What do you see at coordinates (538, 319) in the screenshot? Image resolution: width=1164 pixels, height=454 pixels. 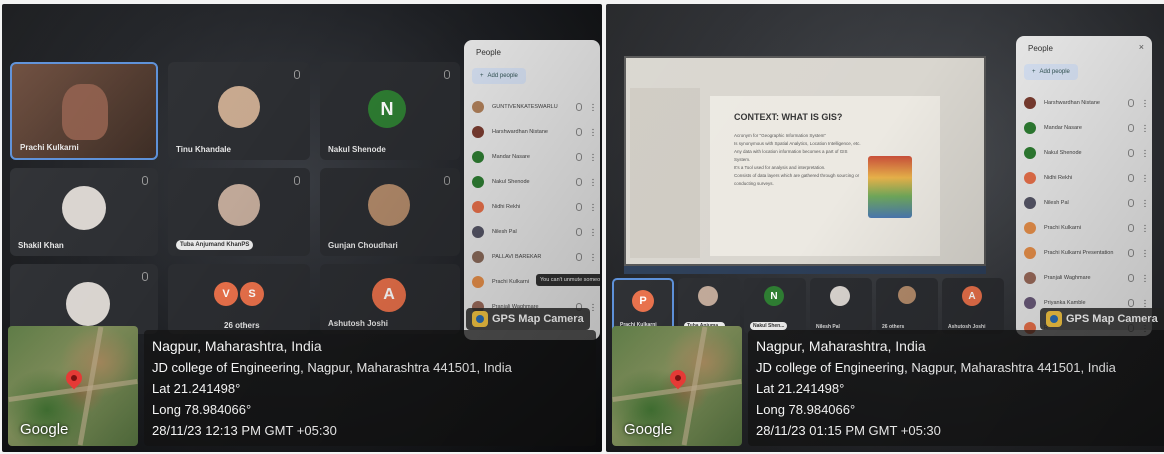 I see `gps-badge-label: GPS Map Camera` at bounding box center [538, 319].